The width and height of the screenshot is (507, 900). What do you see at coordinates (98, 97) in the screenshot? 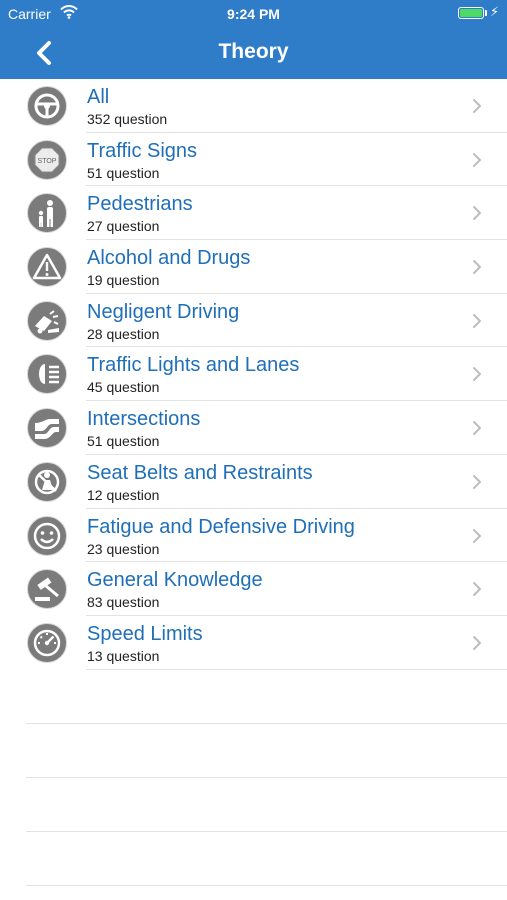
I see `item-title: All` at bounding box center [98, 97].